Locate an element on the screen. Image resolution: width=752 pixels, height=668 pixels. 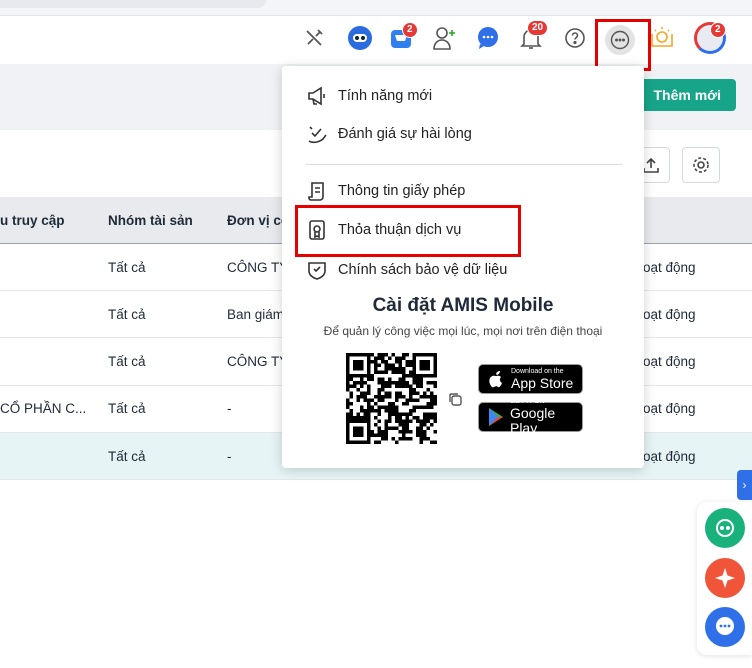
app-store-button: Download on the App Store is located at coordinates (530, 379).